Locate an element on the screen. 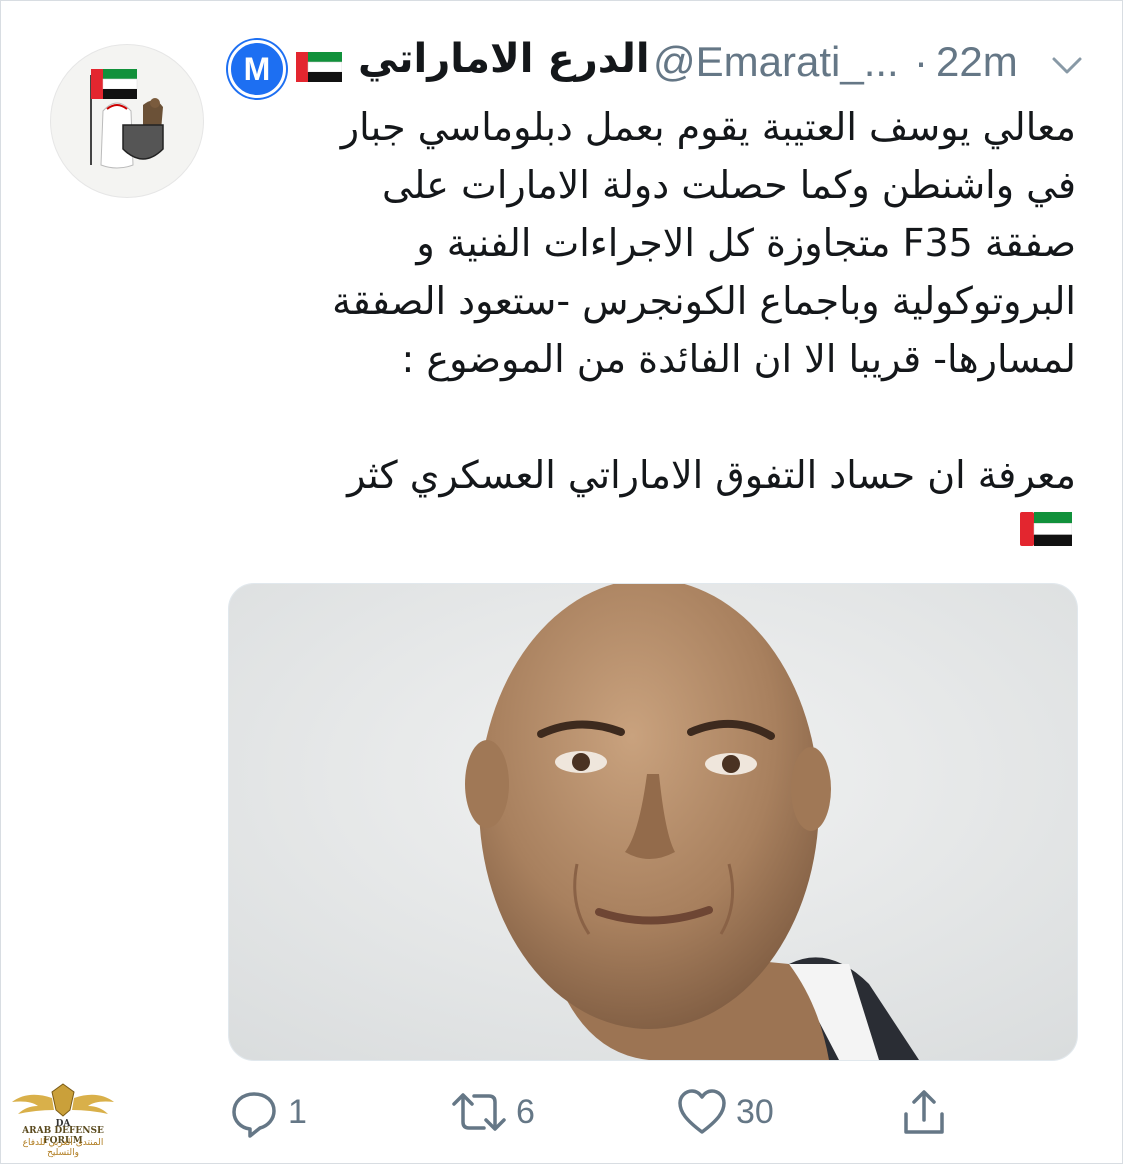 This screenshot has height=1166, width=1125. display-name: الدرع الاماراتي is located at coordinates (504, 59).